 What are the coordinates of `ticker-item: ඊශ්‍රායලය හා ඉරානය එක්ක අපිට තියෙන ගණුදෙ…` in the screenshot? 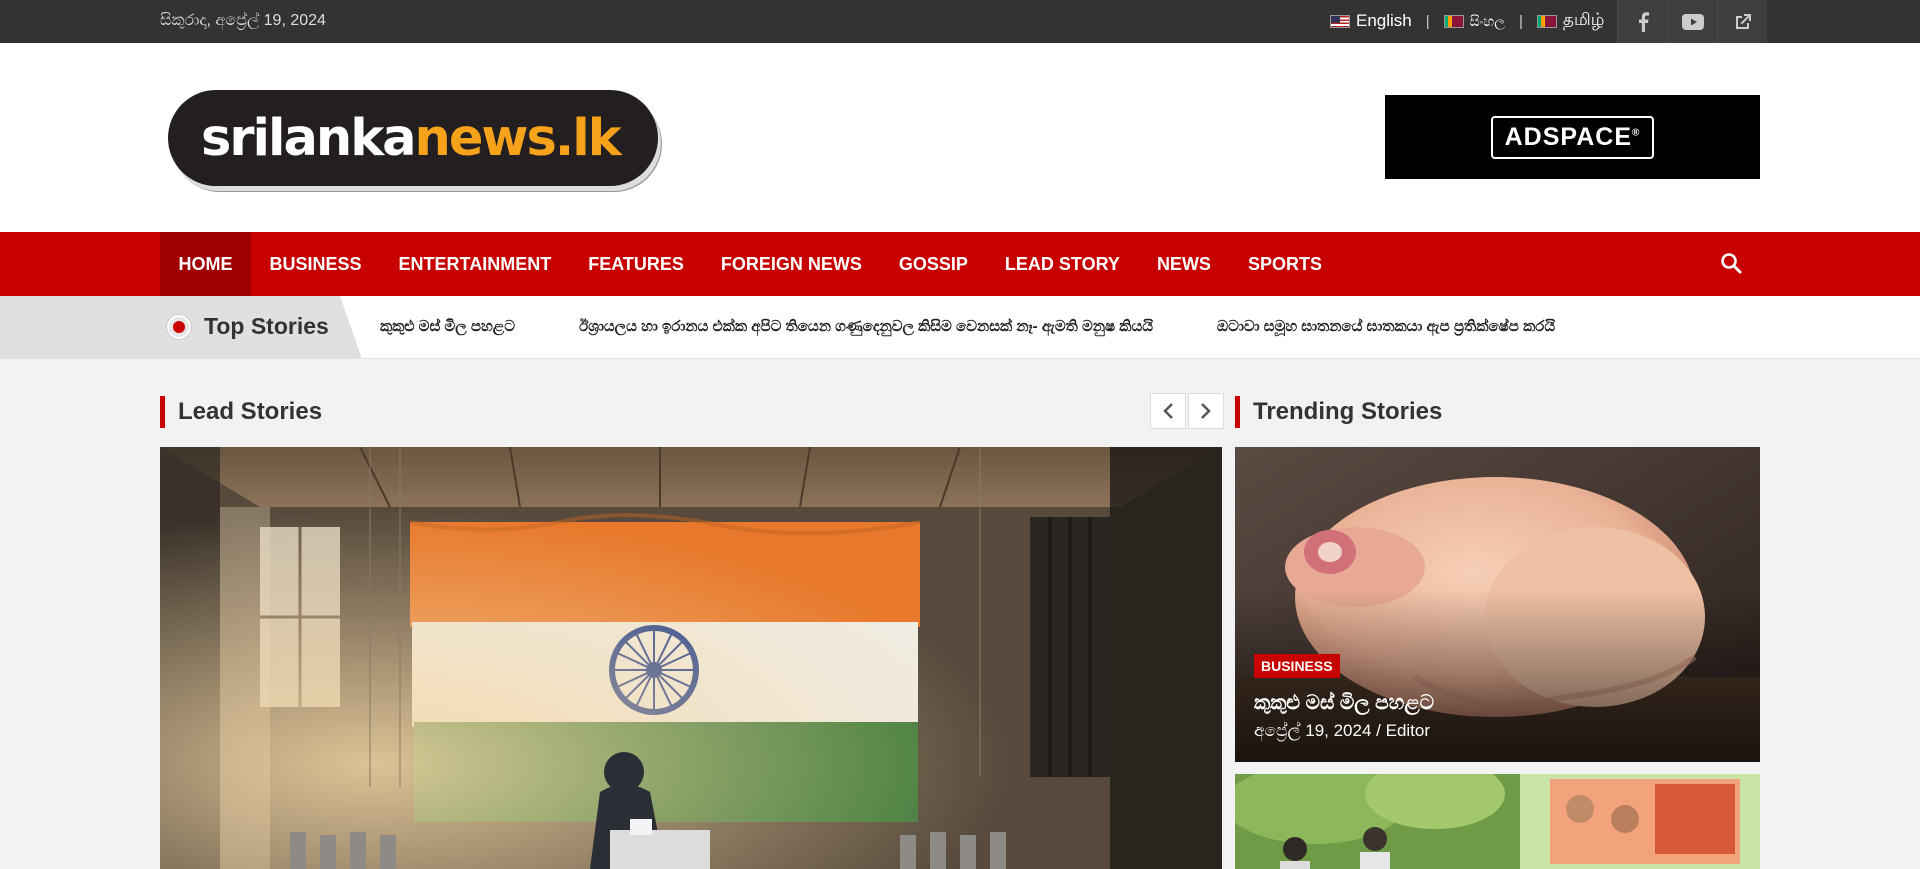 It's located at (866, 326).